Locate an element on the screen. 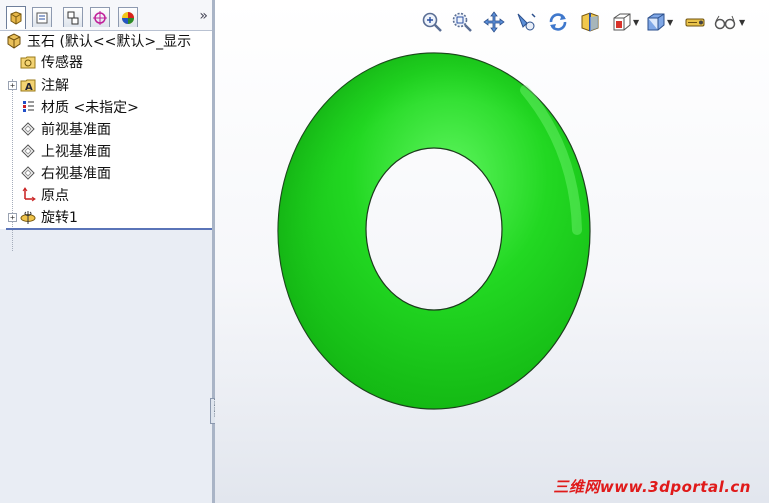 Image resolution: width=769 pixels, height=503 pixels. tree-item-label: 上视基准面 is located at coordinates (76, 152).